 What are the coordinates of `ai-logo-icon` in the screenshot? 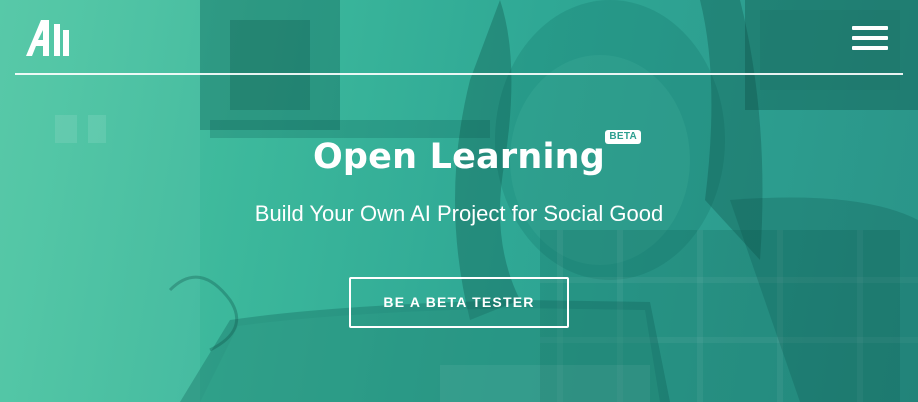 It's located at (48, 38).